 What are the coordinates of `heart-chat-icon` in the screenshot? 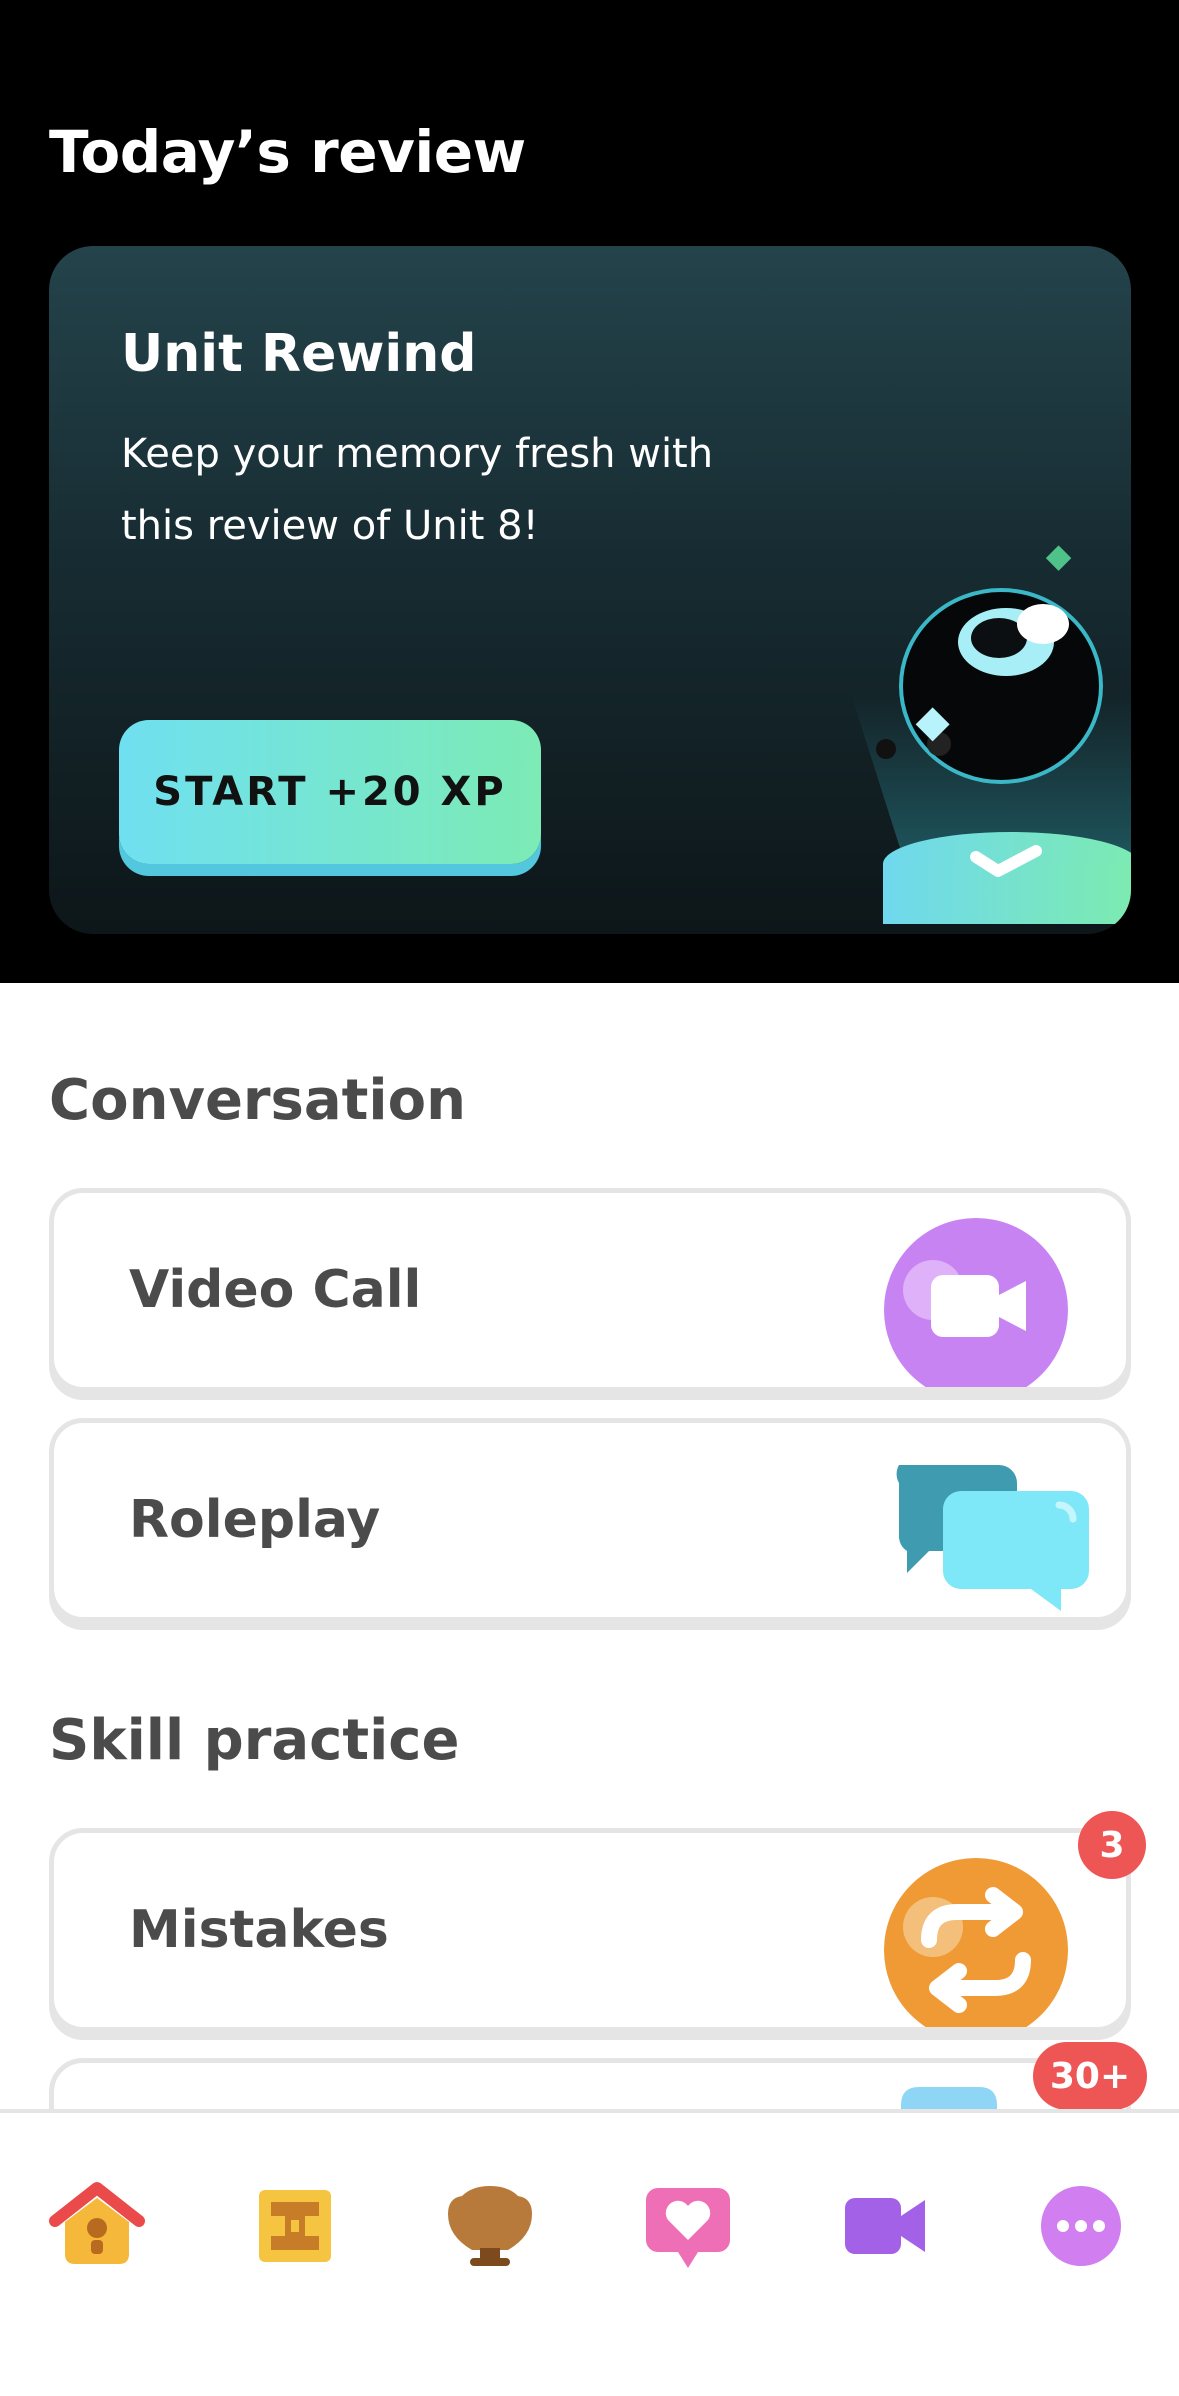 It's located at (688, 2228).